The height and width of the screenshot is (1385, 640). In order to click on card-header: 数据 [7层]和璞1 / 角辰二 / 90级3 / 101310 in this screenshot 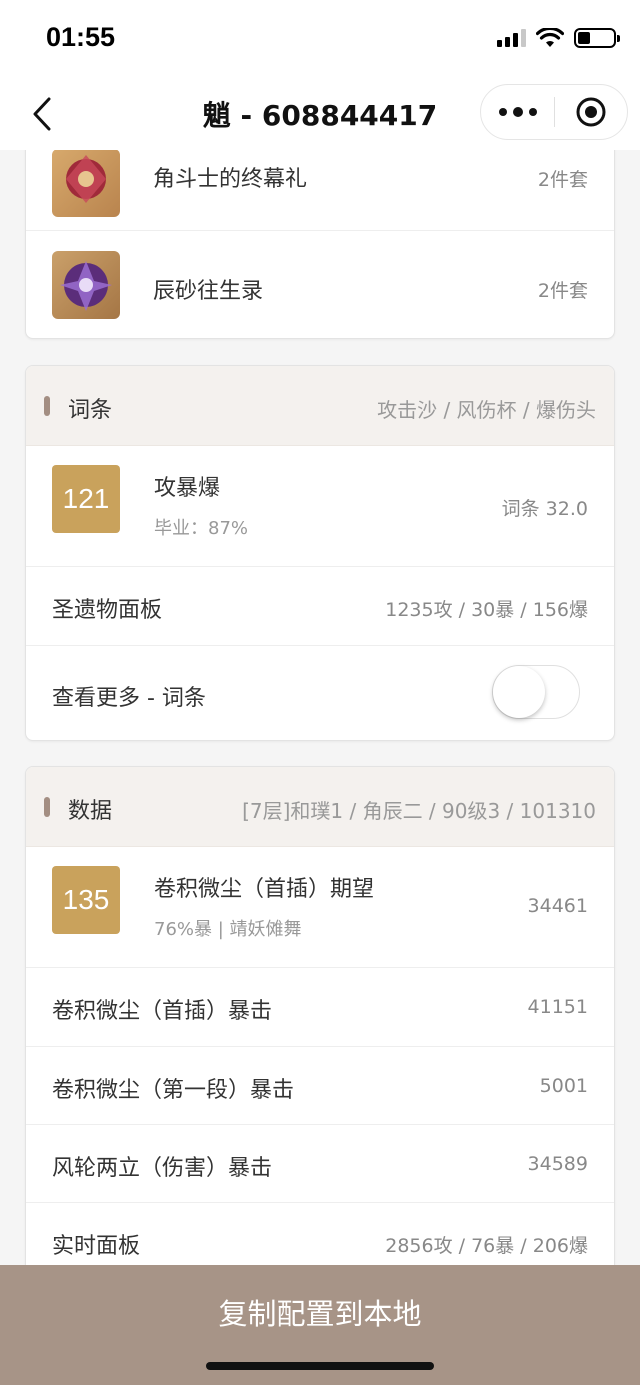, I will do `click(320, 807)`.